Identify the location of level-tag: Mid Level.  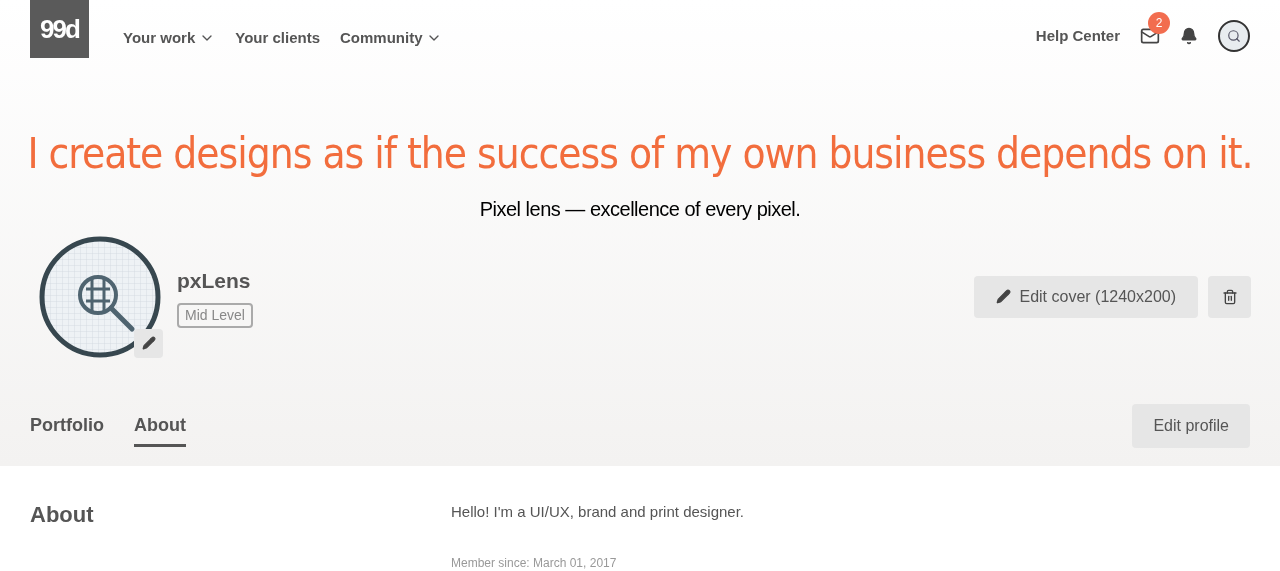
(215, 315).